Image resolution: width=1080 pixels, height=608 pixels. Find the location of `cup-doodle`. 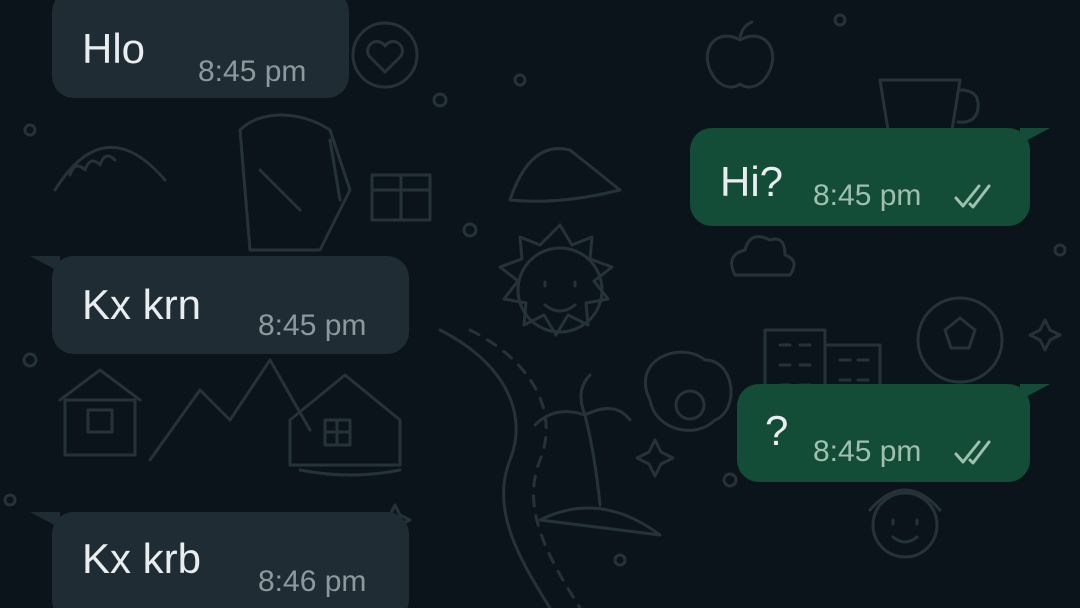

cup-doodle is located at coordinates (929, 105).